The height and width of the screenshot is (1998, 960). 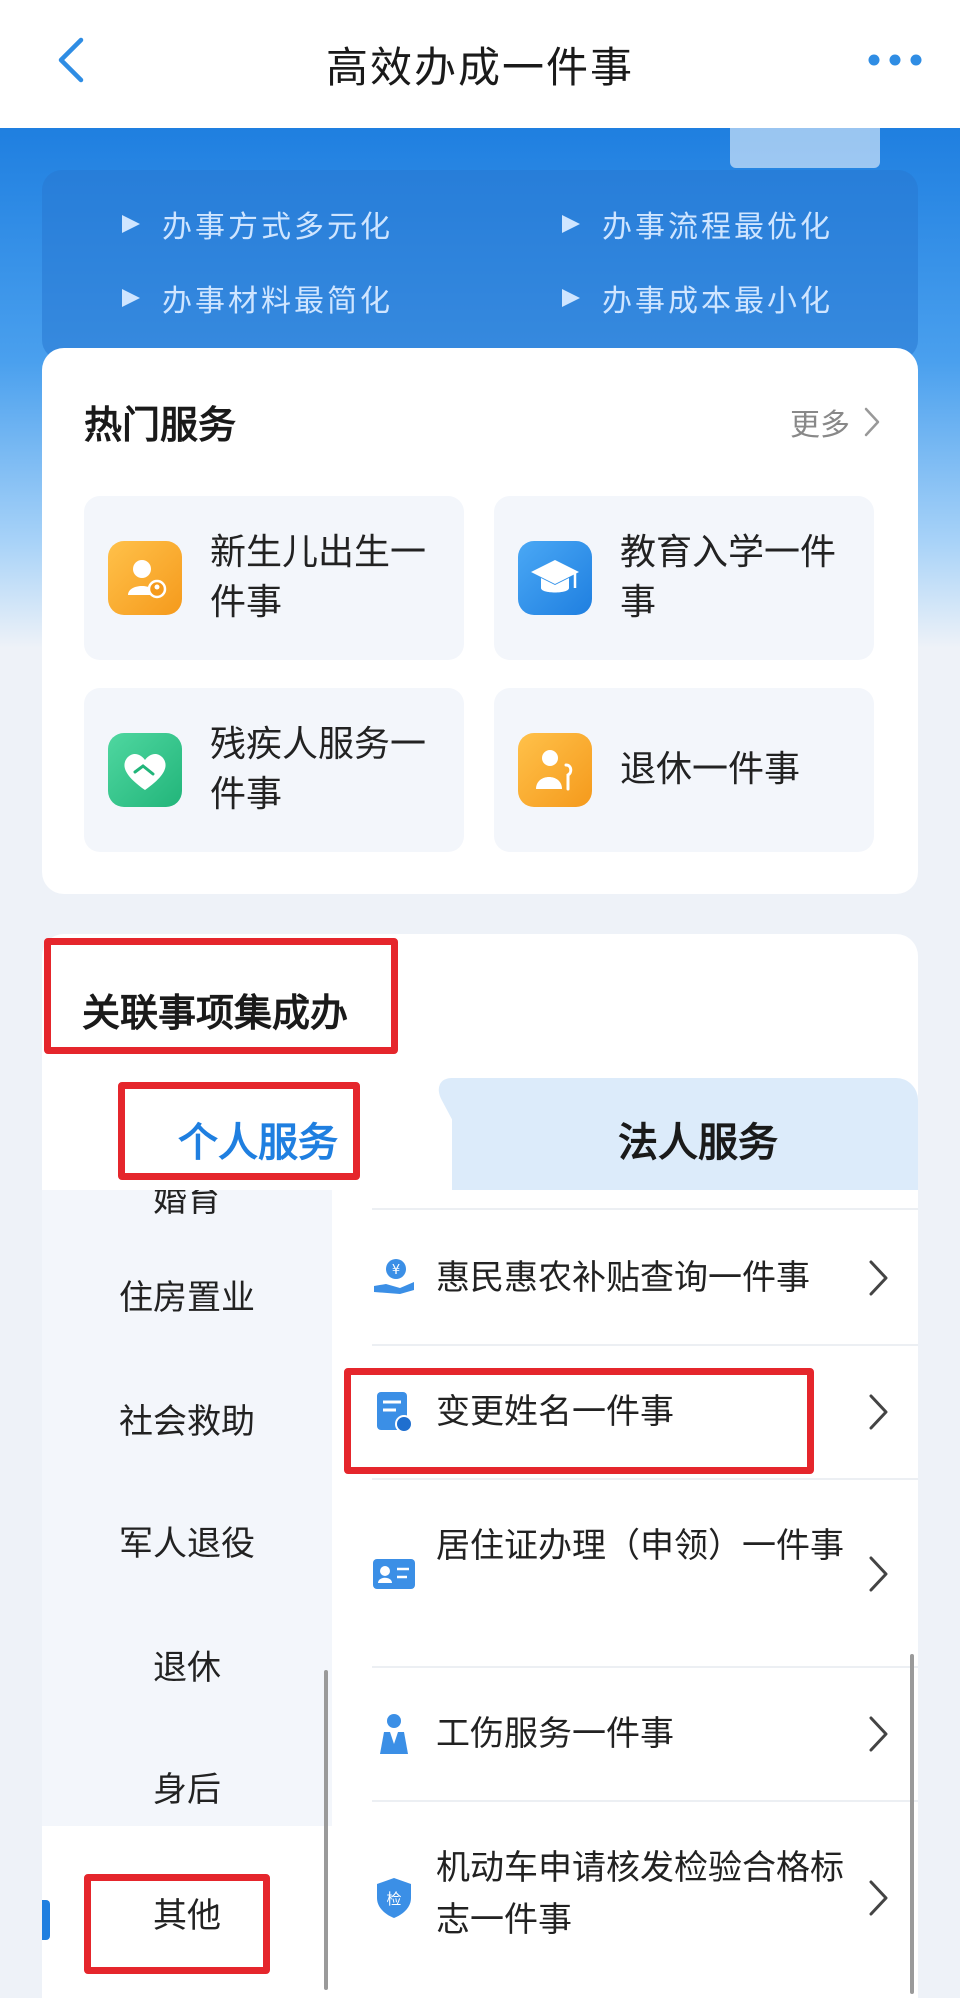 I want to click on slogan-item: 办事成本最小化, so click(x=697, y=298).